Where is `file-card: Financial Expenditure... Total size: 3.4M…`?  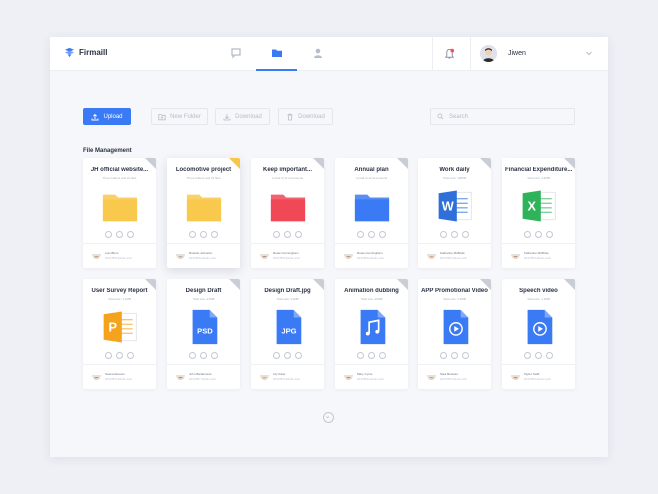
file-card: Financial Expenditure... Total size: 3.4M… is located at coordinates (538, 213).